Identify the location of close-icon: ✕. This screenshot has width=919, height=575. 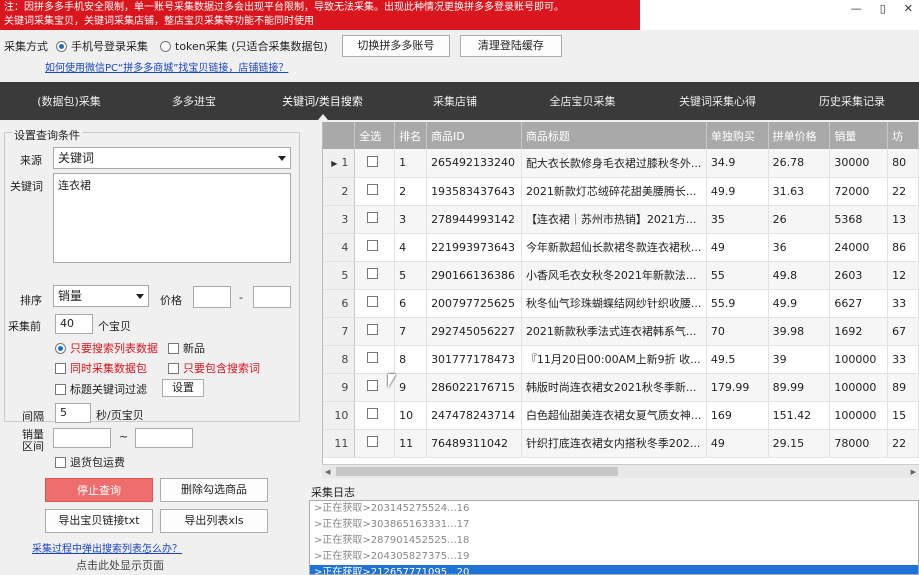
(908, 8).